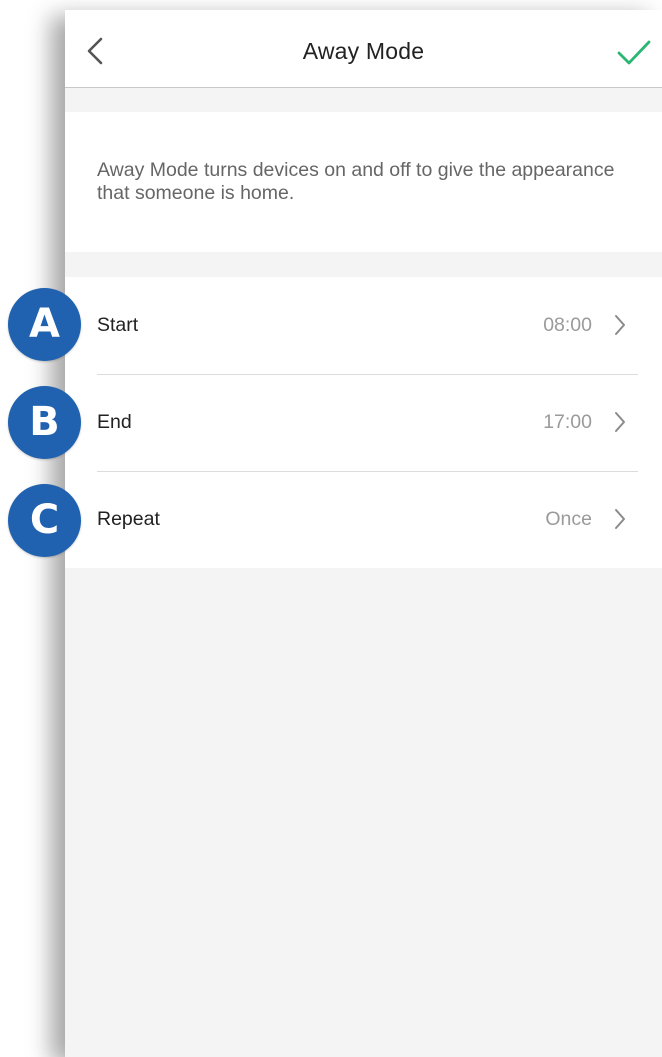 The width and height of the screenshot is (662, 1057). I want to click on marker-a: A, so click(44, 324).